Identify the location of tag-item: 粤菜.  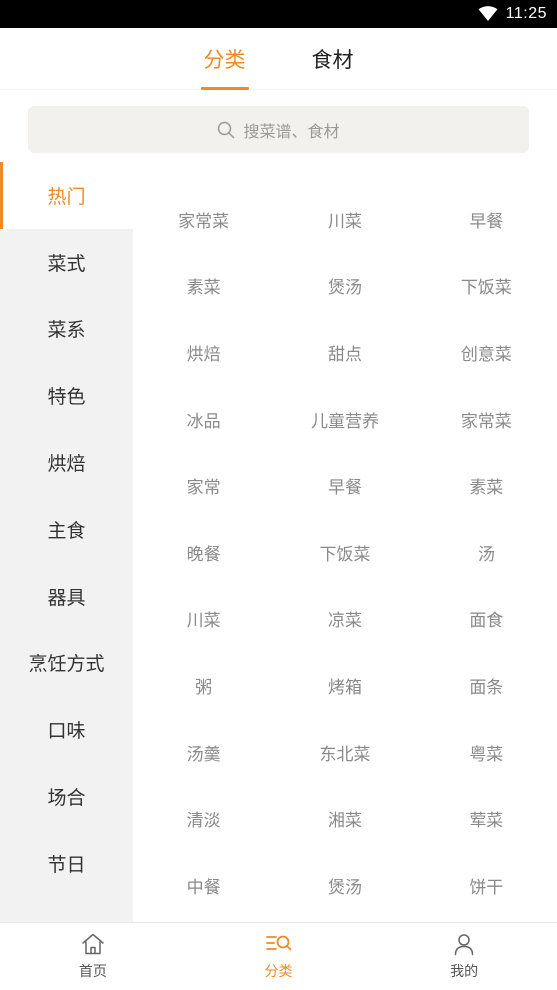
(486, 752).